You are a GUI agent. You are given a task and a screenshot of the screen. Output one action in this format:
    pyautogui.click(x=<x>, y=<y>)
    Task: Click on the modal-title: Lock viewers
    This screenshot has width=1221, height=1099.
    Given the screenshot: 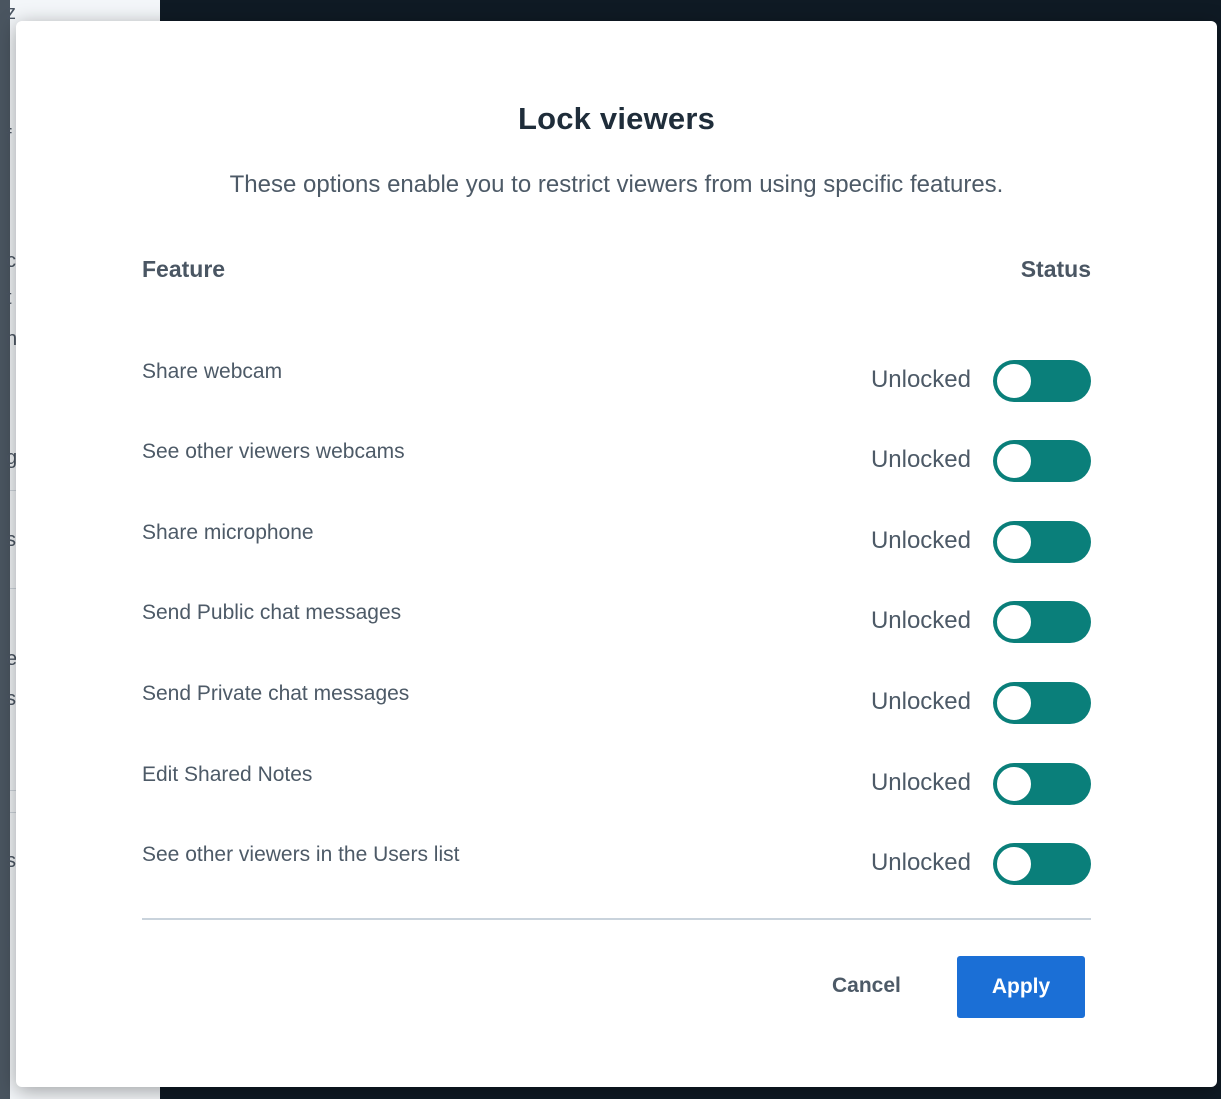 What is the action you would take?
    pyautogui.click(x=616, y=118)
    